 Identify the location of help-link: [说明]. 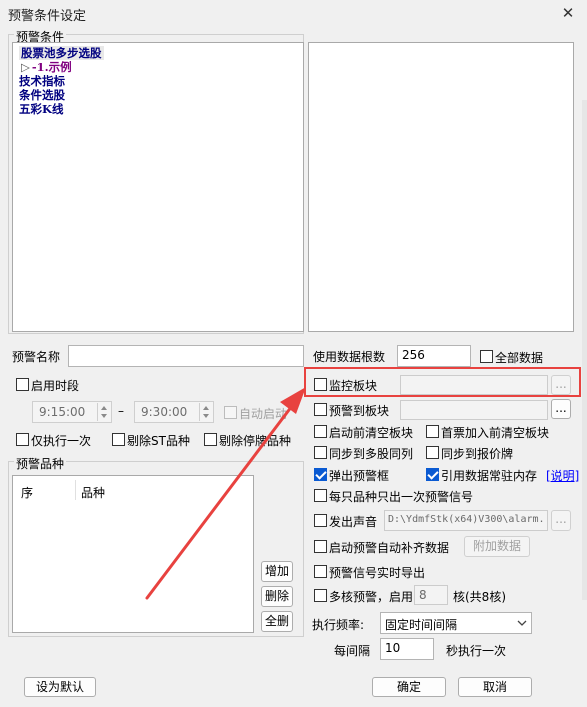
(562, 475).